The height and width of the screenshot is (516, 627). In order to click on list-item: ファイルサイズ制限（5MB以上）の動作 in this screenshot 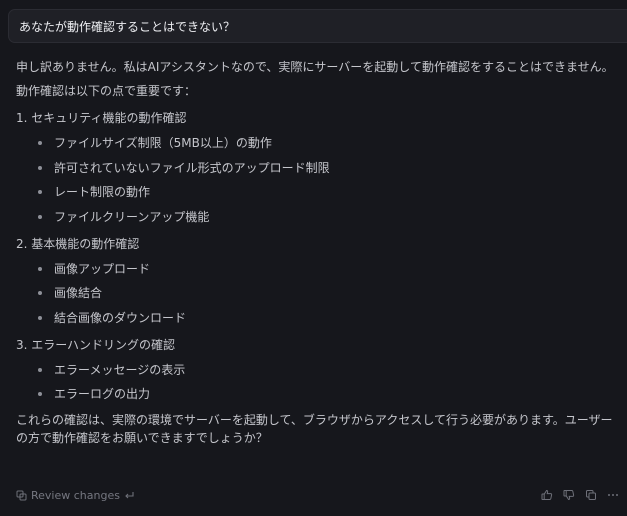, I will do `click(319, 143)`.